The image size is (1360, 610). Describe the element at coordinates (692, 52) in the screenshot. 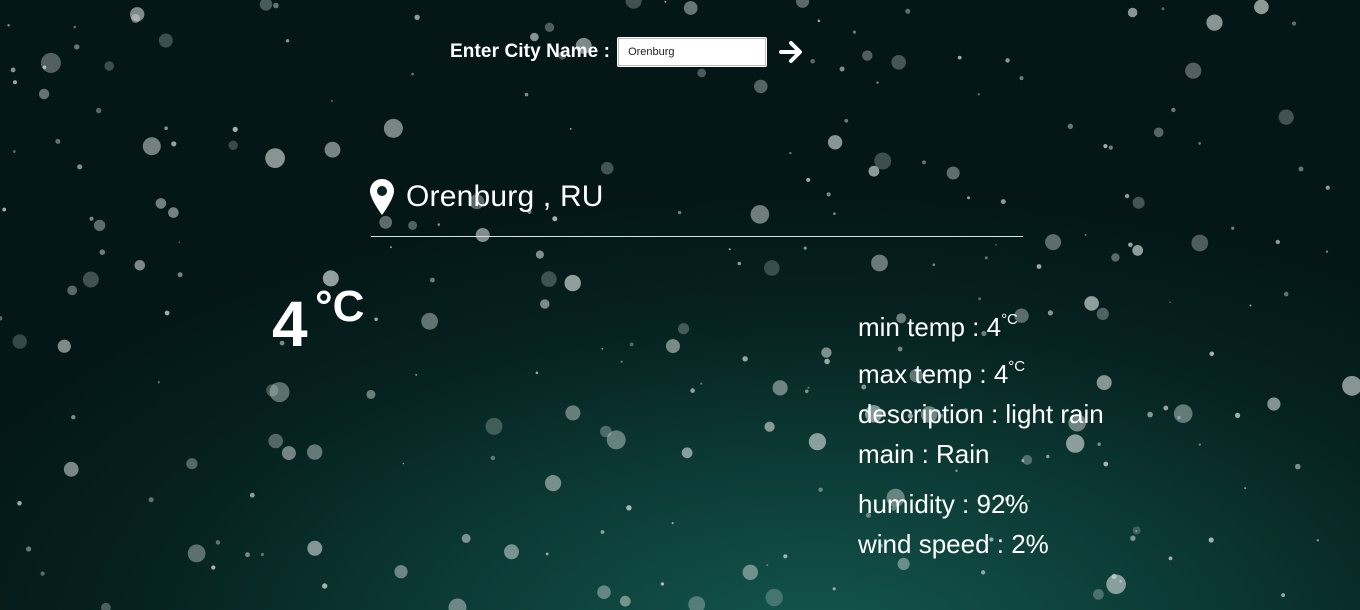

I see `city-name-input` at that location.